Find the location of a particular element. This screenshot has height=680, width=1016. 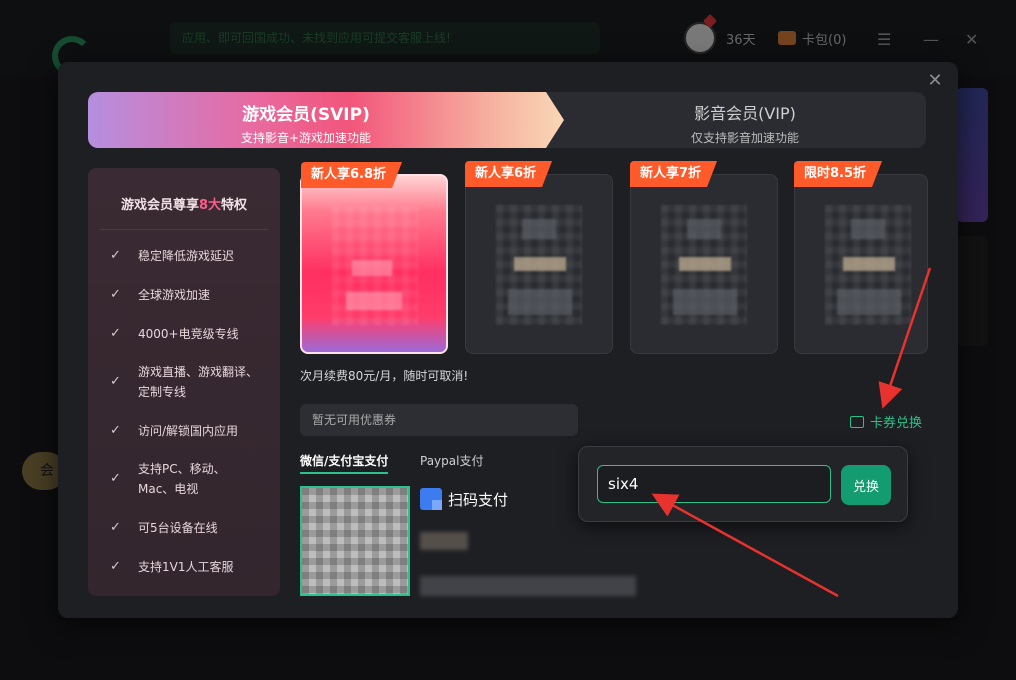

privileges-title: 游戏会员尊享8大特权 is located at coordinates (184, 199).